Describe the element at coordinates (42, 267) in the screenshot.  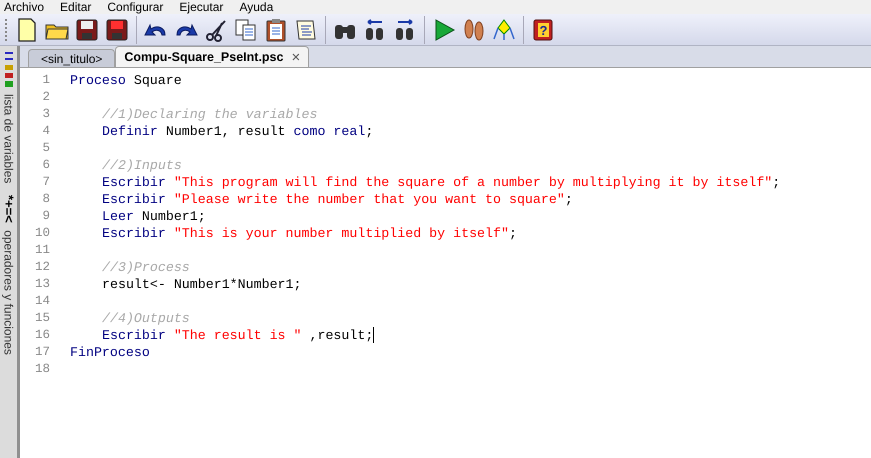
I see `line-number: 12` at that location.